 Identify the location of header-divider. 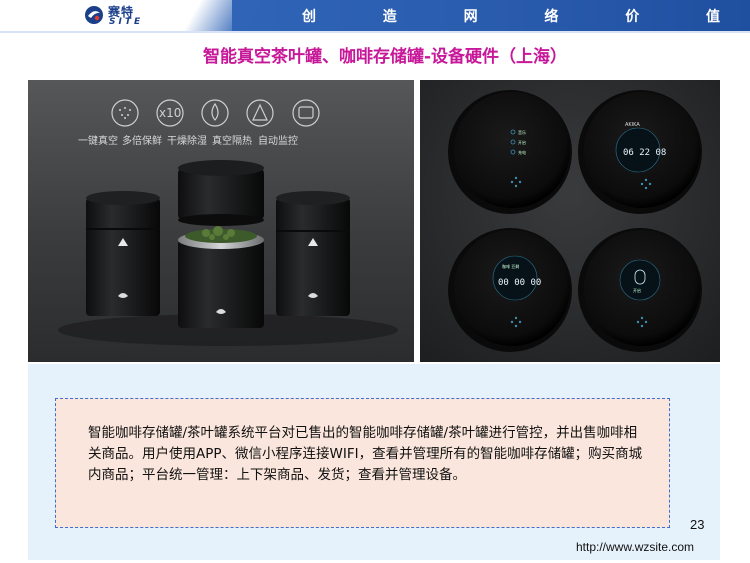
(375, 32).